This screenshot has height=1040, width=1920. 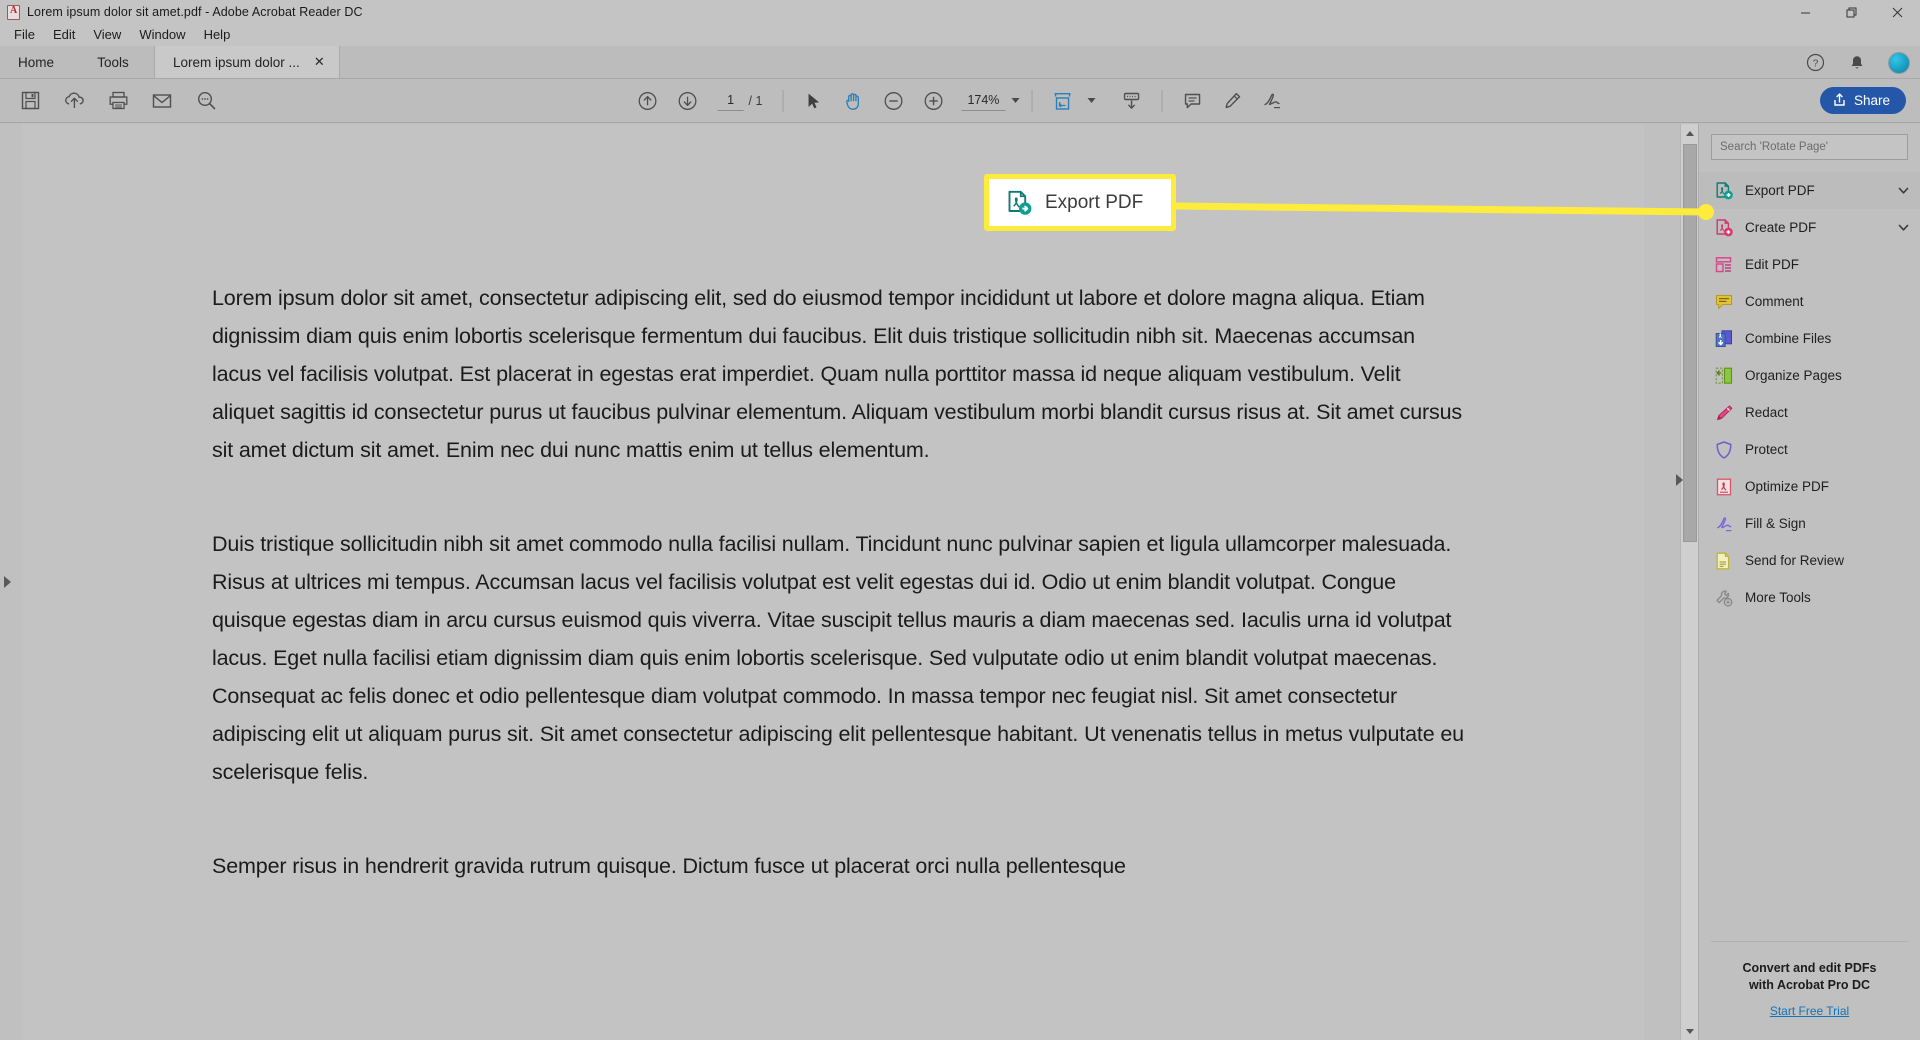 I want to click on sidebar-item-create-pdf: Create PDF, so click(x=1809, y=227).